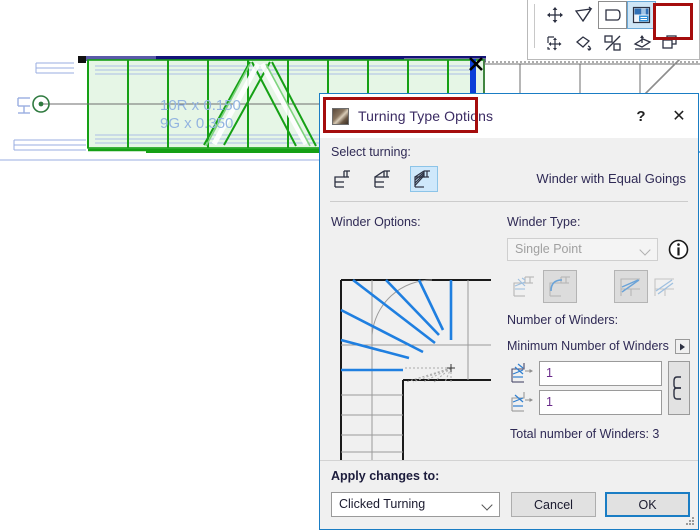  What do you see at coordinates (544, 222) in the screenshot?
I see `winder-type-label: Winder Type:` at bounding box center [544, 222].